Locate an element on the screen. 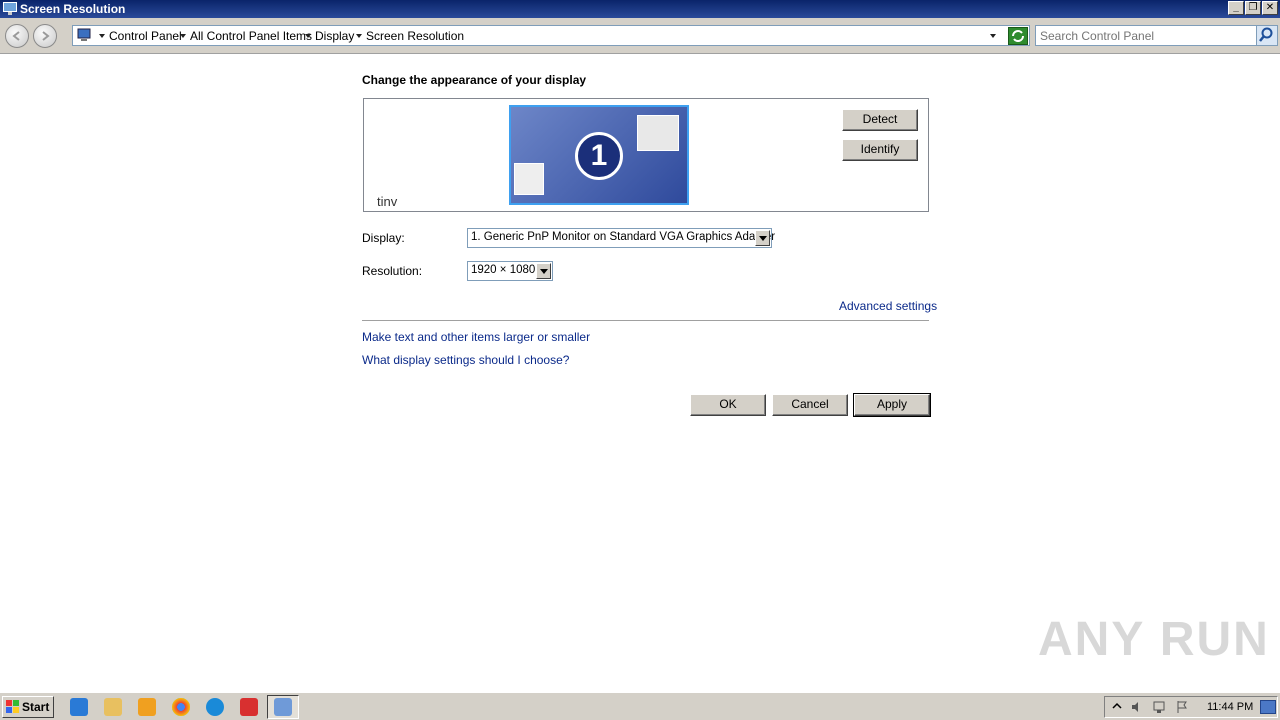 This screenshot has width=1280, height=720. chrome-icon is located at coordinates (181, 707).